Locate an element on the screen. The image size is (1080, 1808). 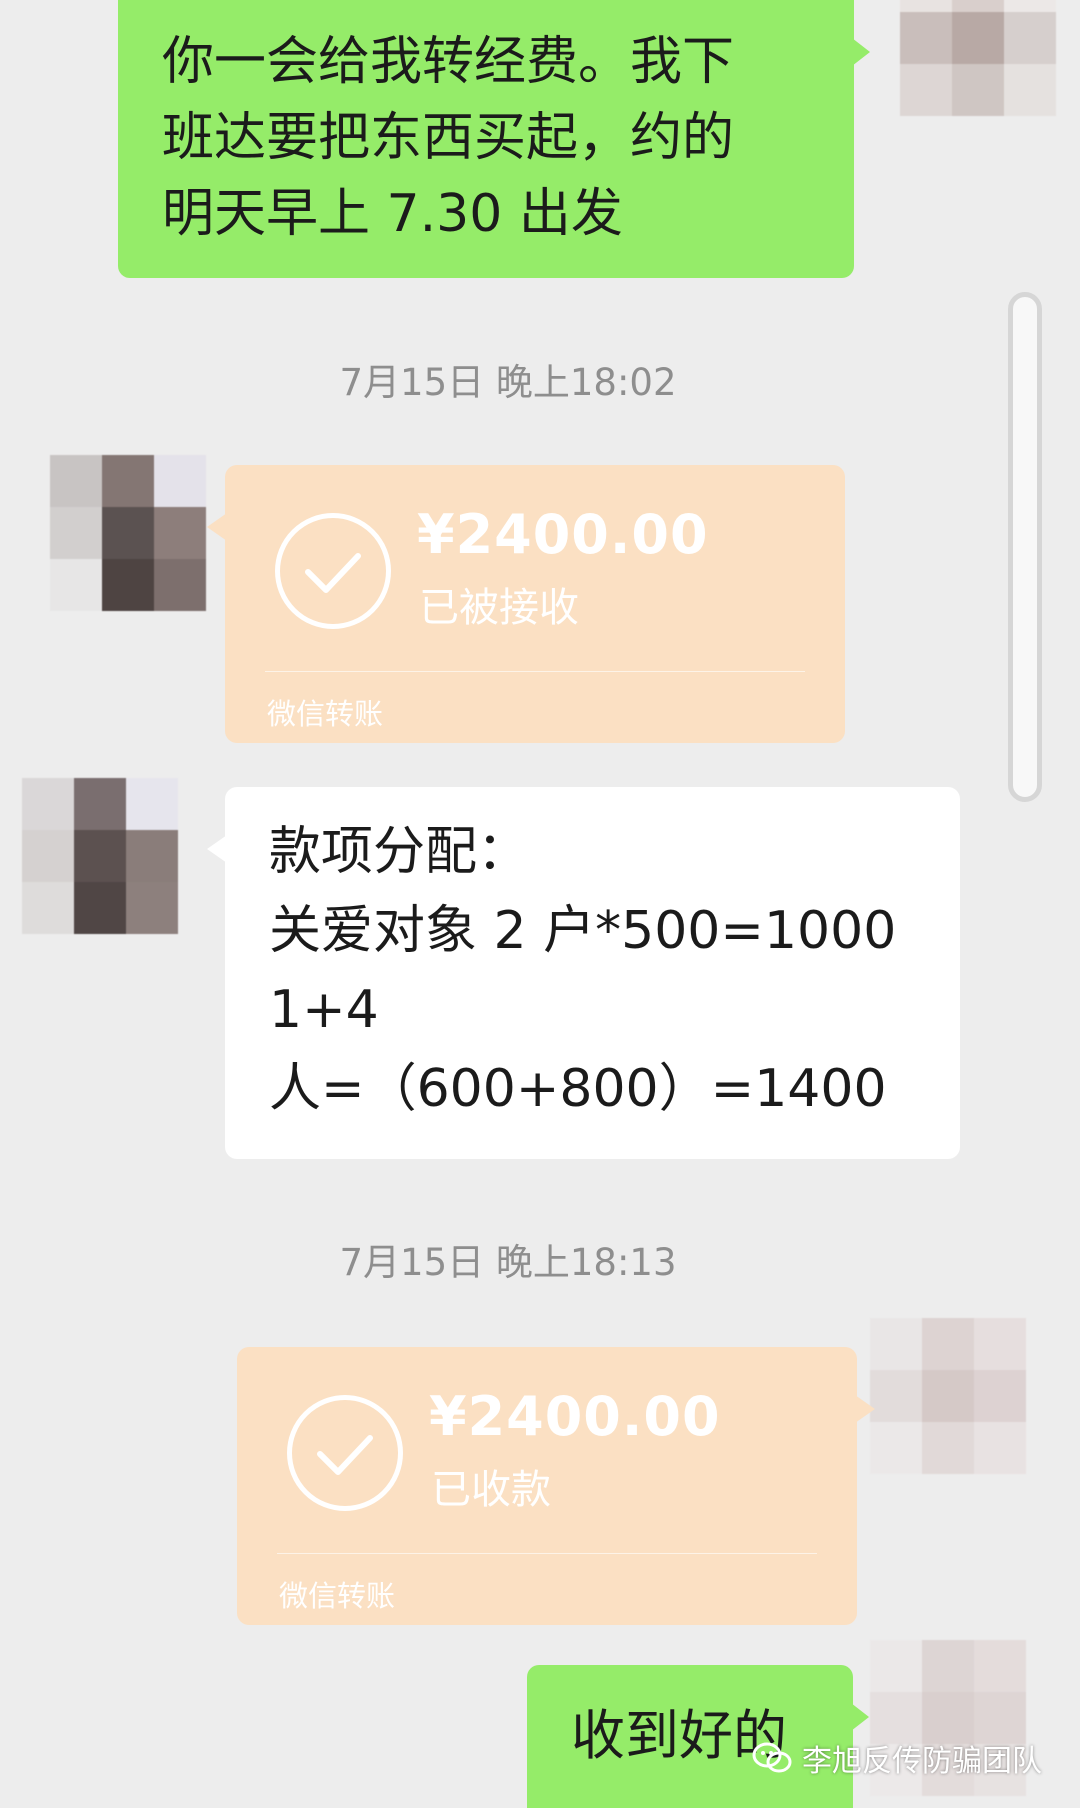
sent-message-text: 你一会给我转经费。我下 班达要把东西买起，约的 明天早上 7.30 出发 is located at coordinates (448, 138).